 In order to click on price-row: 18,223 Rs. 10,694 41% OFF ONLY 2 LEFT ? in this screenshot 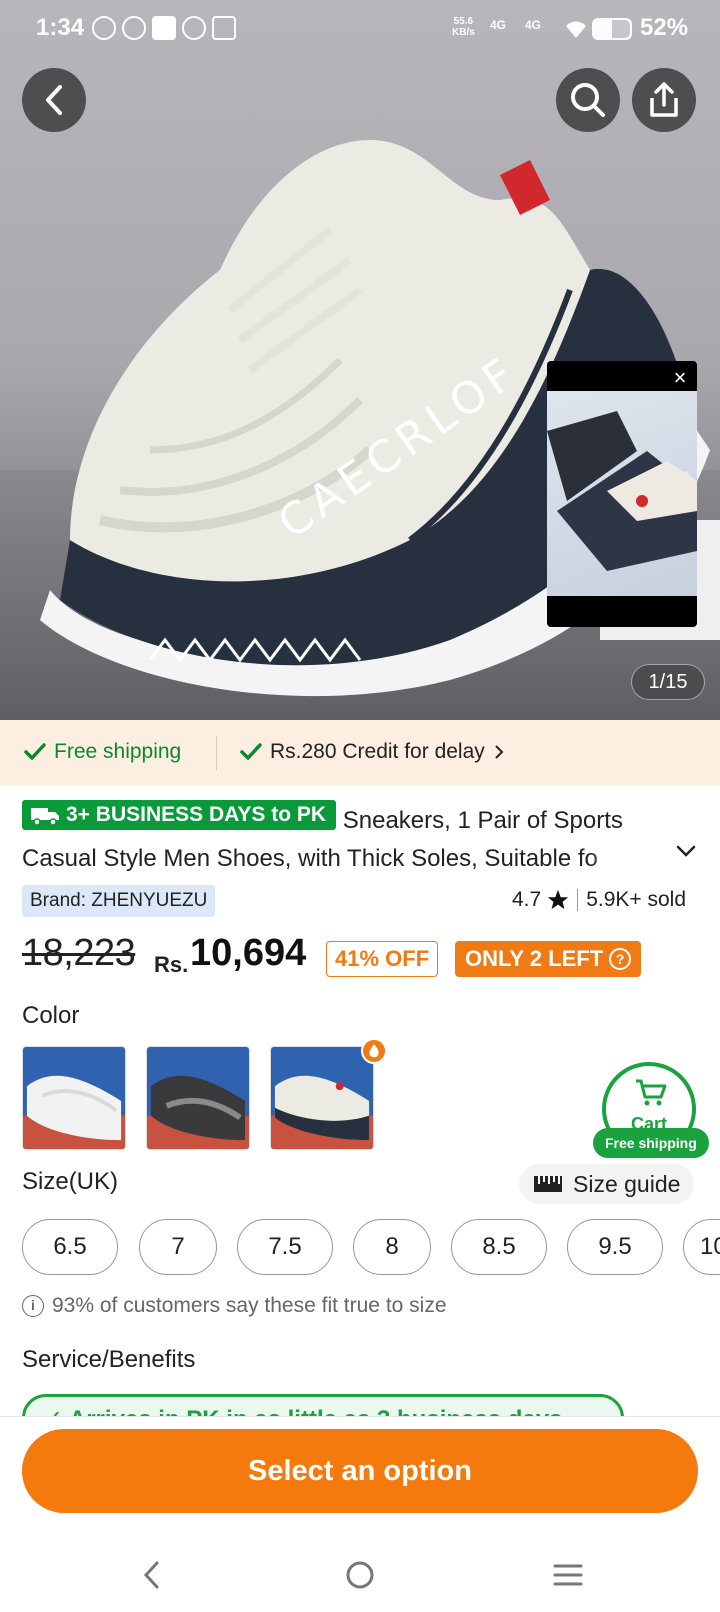, I will do `click(367, 955)`.